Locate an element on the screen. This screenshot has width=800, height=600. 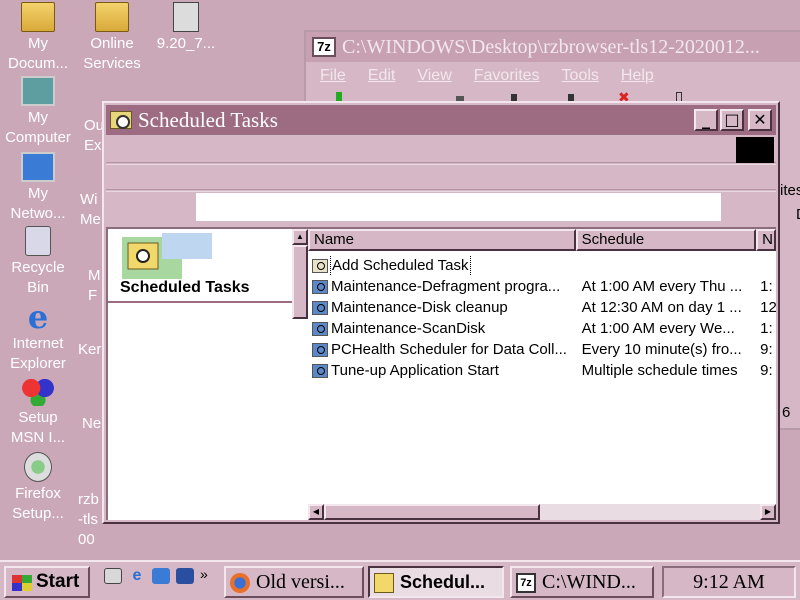
bg-menu-tools: Tools is located at coordinates (580, 76).